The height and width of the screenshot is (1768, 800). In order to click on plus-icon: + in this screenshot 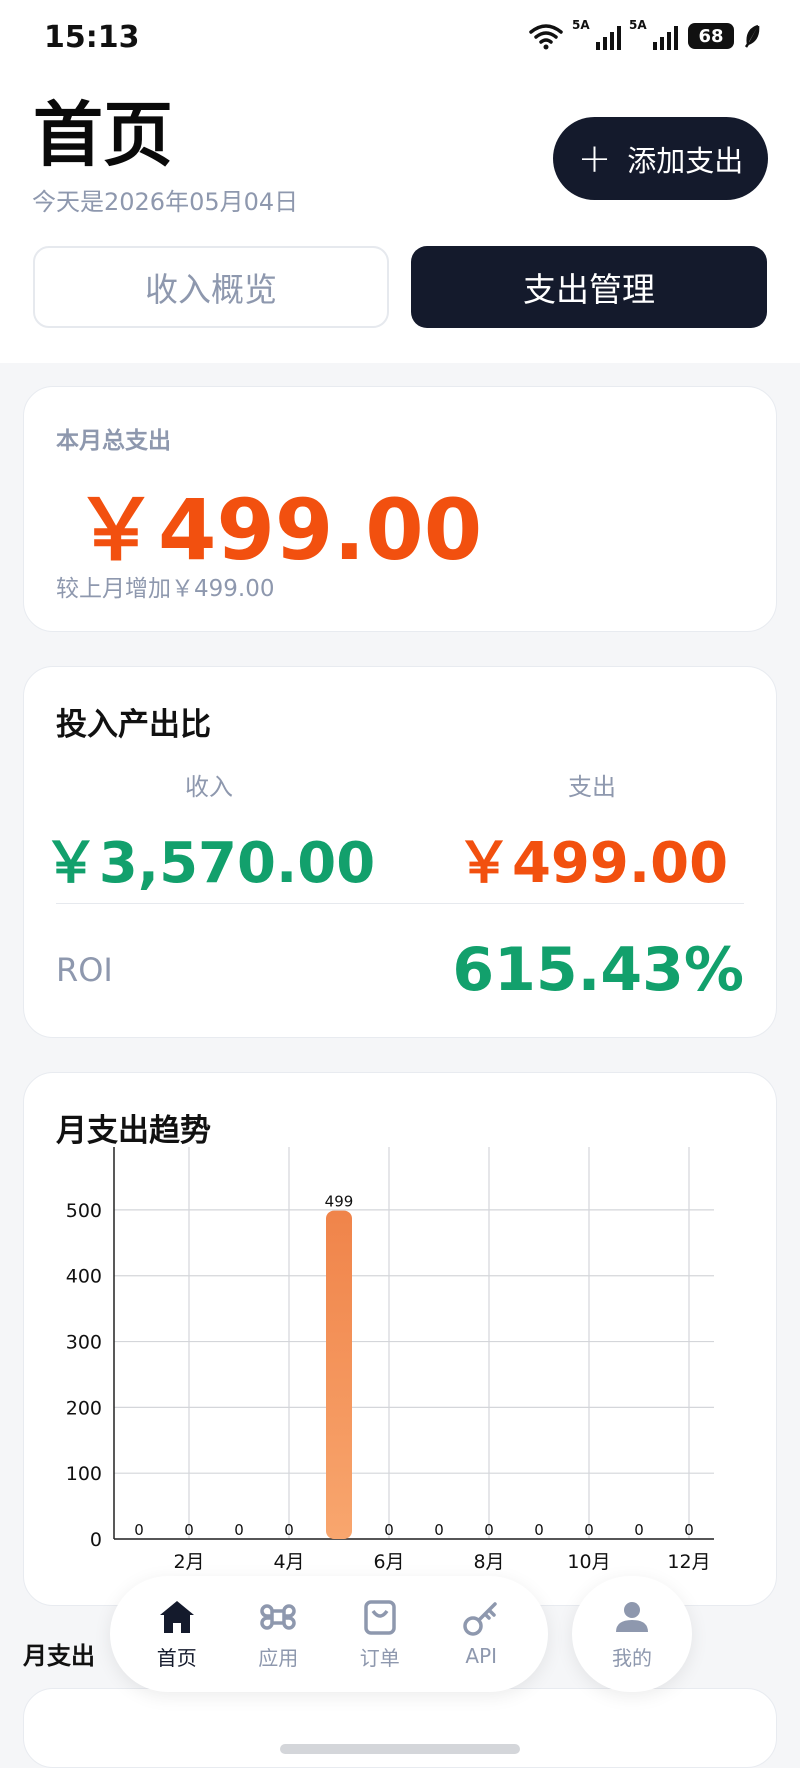, I will do `click(594, 158)`.